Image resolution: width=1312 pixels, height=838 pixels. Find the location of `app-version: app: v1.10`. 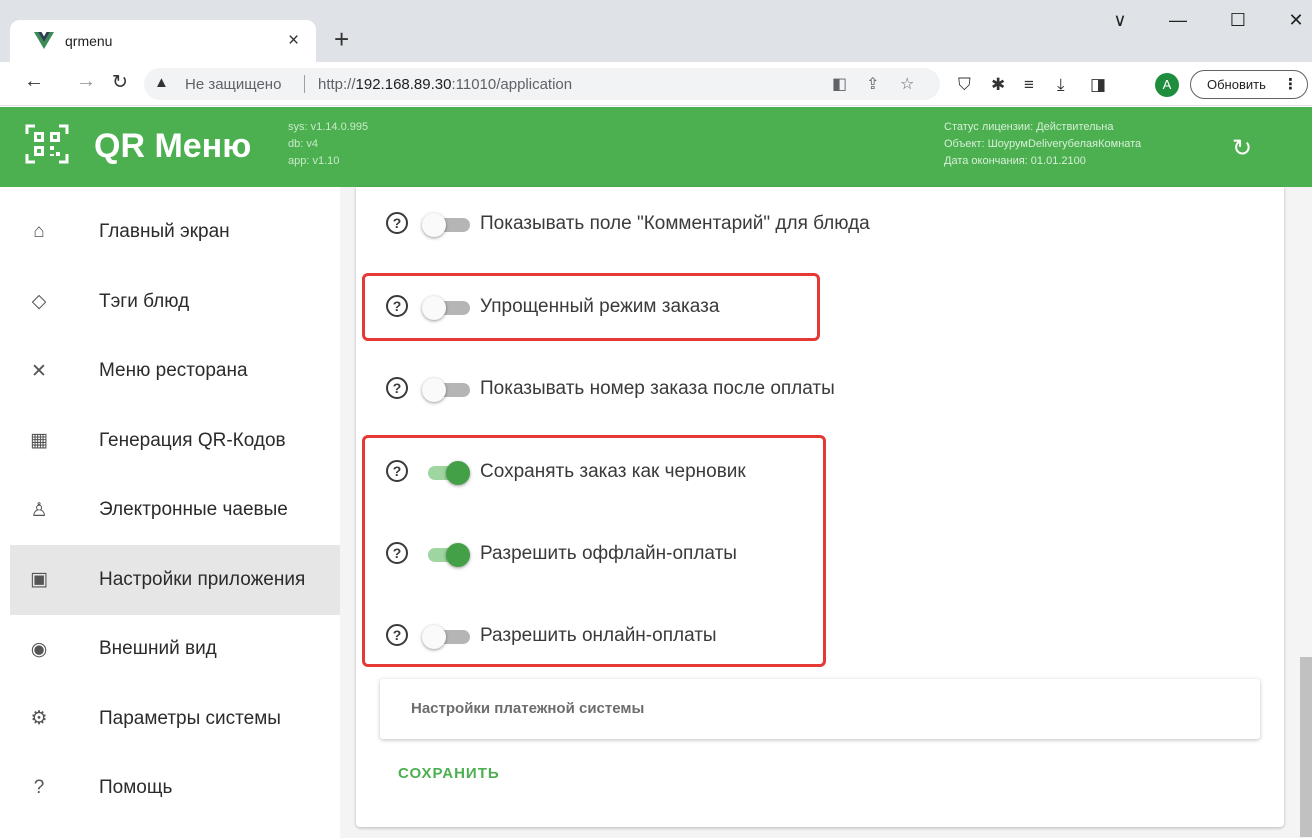

app-version: app: v1.10 is located at coordinates (314, 161).